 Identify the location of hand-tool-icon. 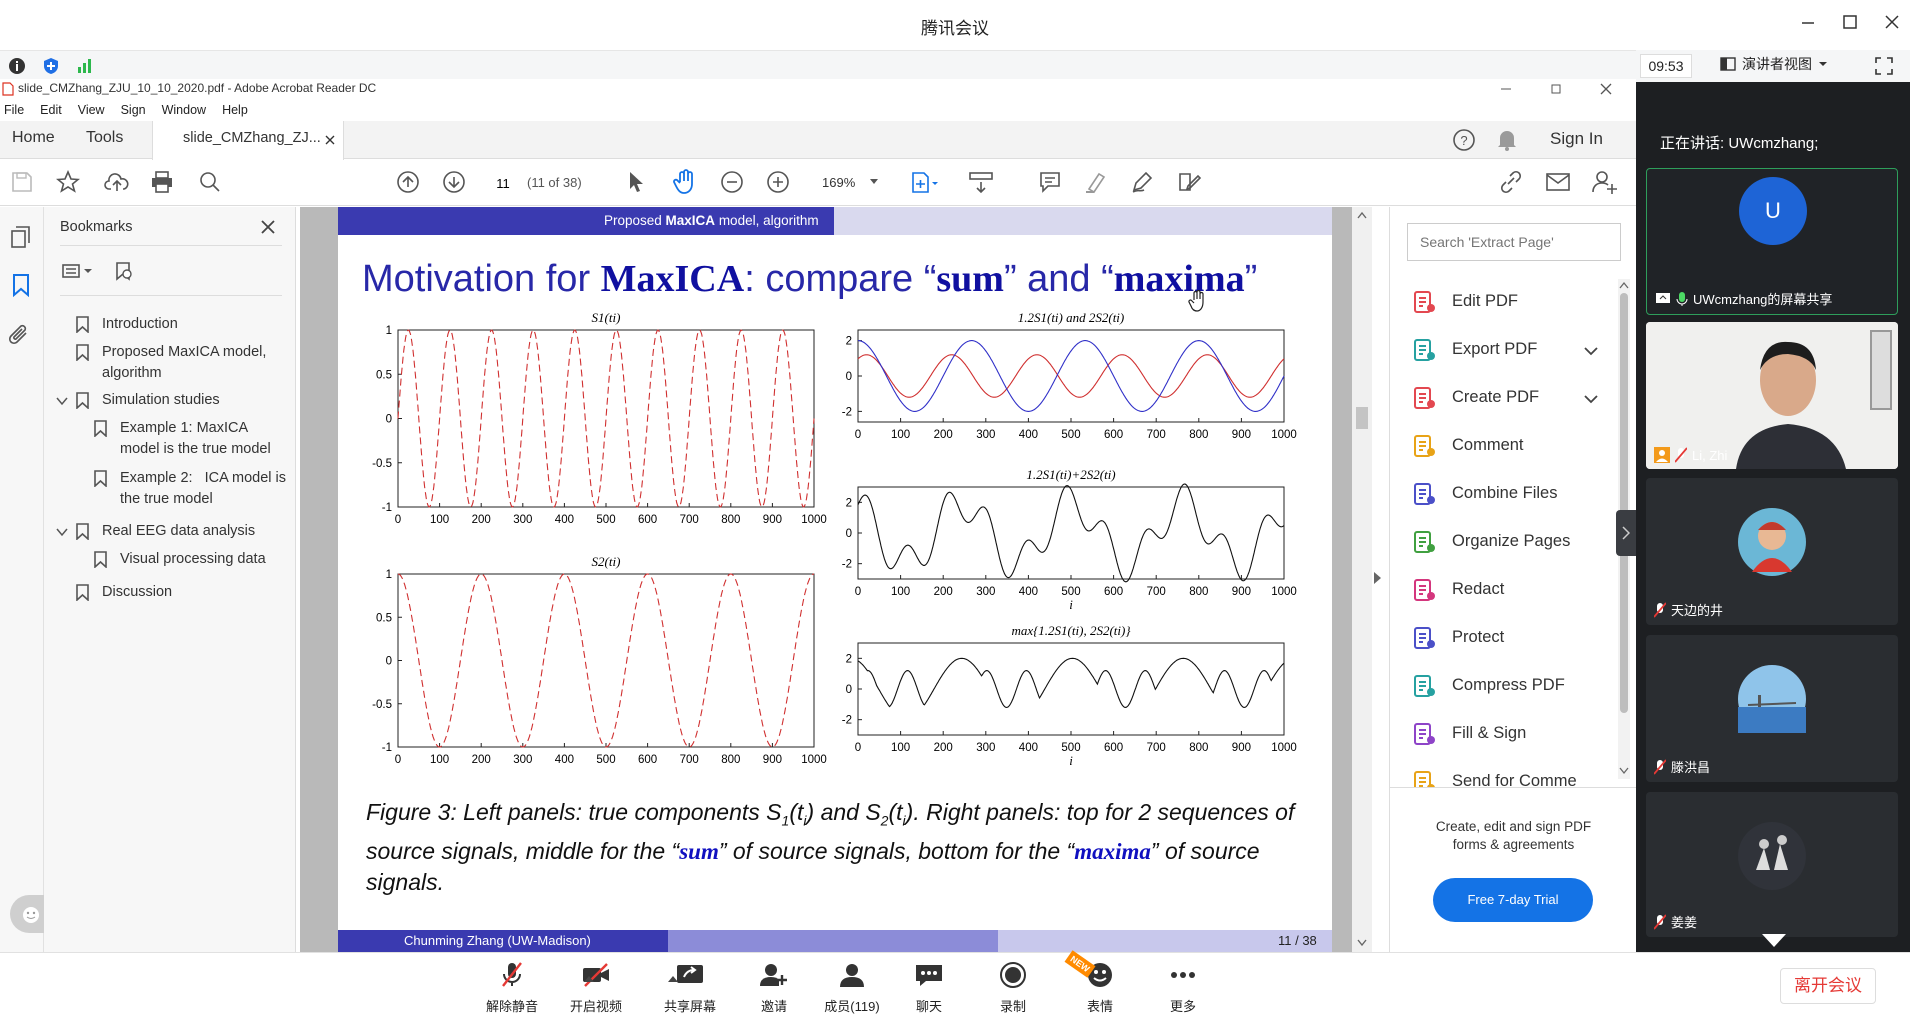
(685, 182).